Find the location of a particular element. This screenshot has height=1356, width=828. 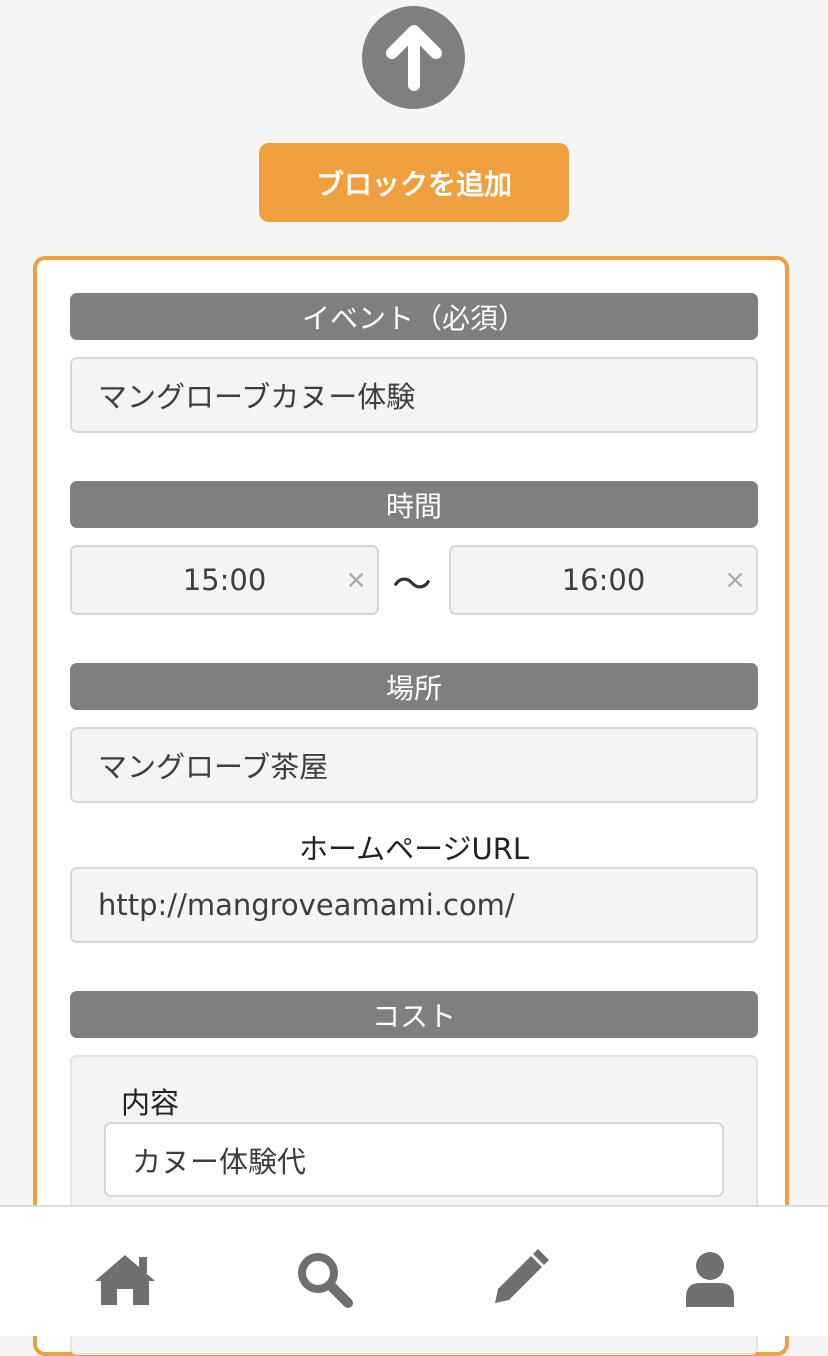

time-section-label: 時間 is located at coordinates (414, 504).